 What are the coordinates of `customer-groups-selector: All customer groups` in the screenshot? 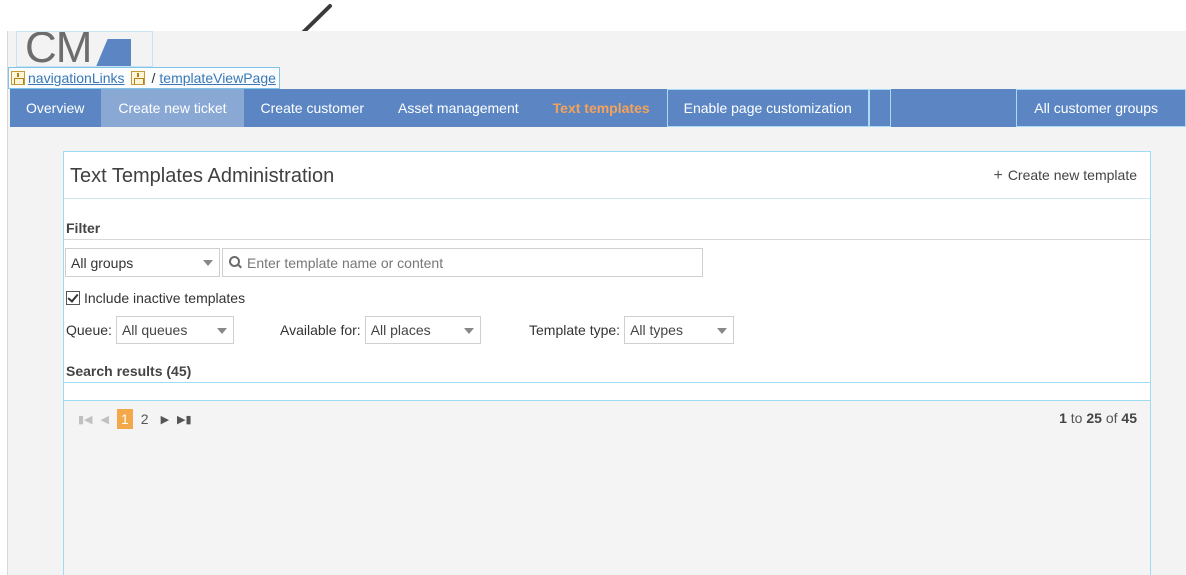 It's located at (1101, 108).